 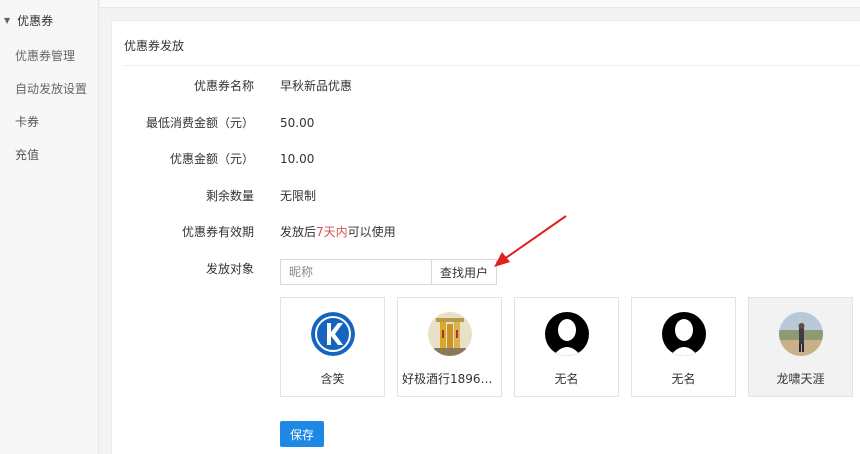 I want to click on min-spend-label: 最低消费金额（元）, so click(x=199, y=123).